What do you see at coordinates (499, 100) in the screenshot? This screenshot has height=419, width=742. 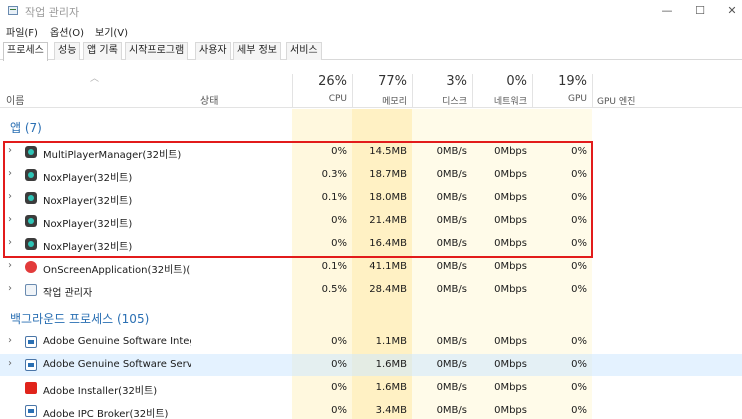 I see `column-network: 네트워크` at bounding box center [499, 100].